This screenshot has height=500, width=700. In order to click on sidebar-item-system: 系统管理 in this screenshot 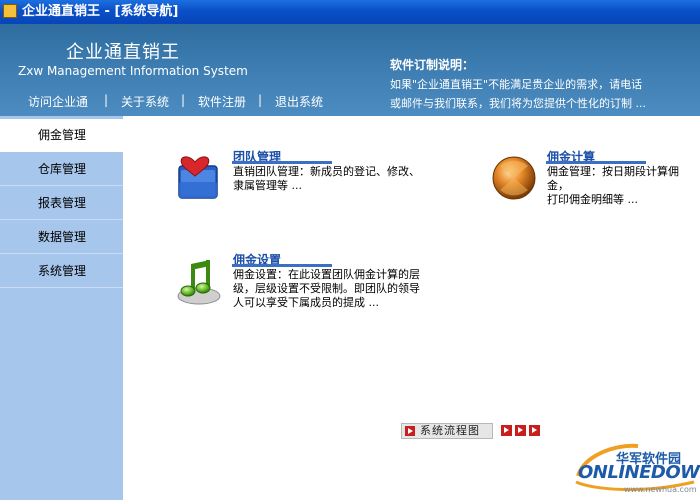, I will do `click(61, 271)`.